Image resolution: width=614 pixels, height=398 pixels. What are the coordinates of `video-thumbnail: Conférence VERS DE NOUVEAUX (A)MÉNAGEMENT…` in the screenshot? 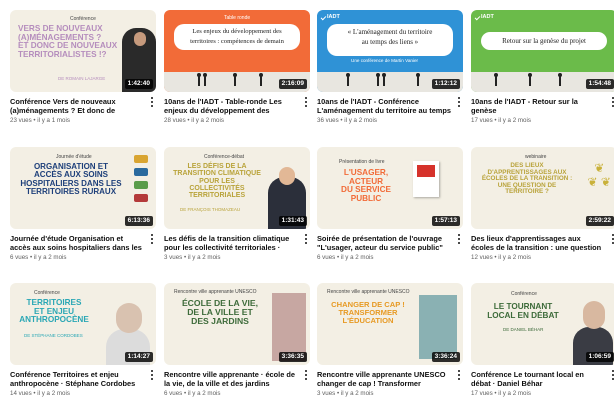 It's located at (83, 51).